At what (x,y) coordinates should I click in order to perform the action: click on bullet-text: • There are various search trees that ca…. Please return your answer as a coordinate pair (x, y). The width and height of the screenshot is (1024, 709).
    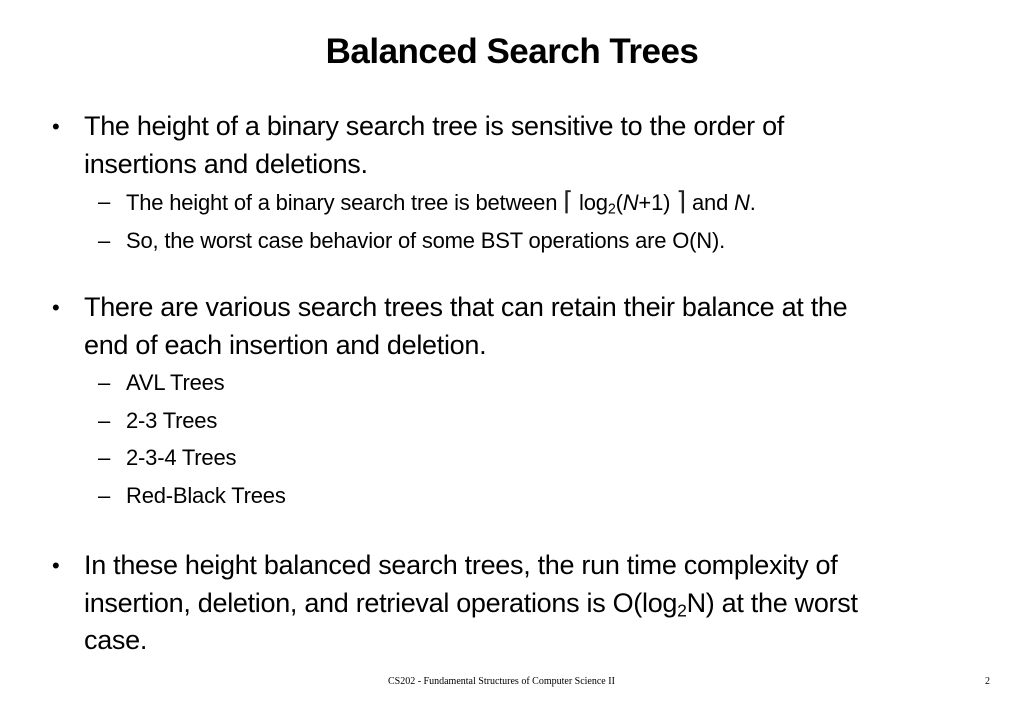
    Looking at the image, I should click on (505, 326).